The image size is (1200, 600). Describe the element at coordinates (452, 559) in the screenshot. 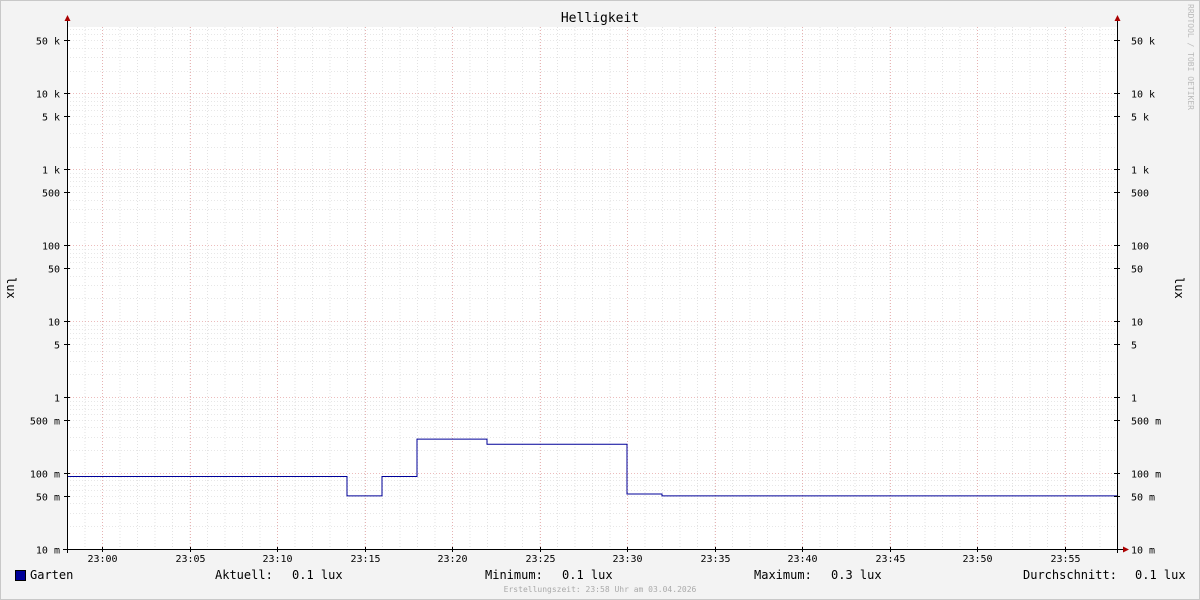

I see `x-tick-label: 23:20` at that location.